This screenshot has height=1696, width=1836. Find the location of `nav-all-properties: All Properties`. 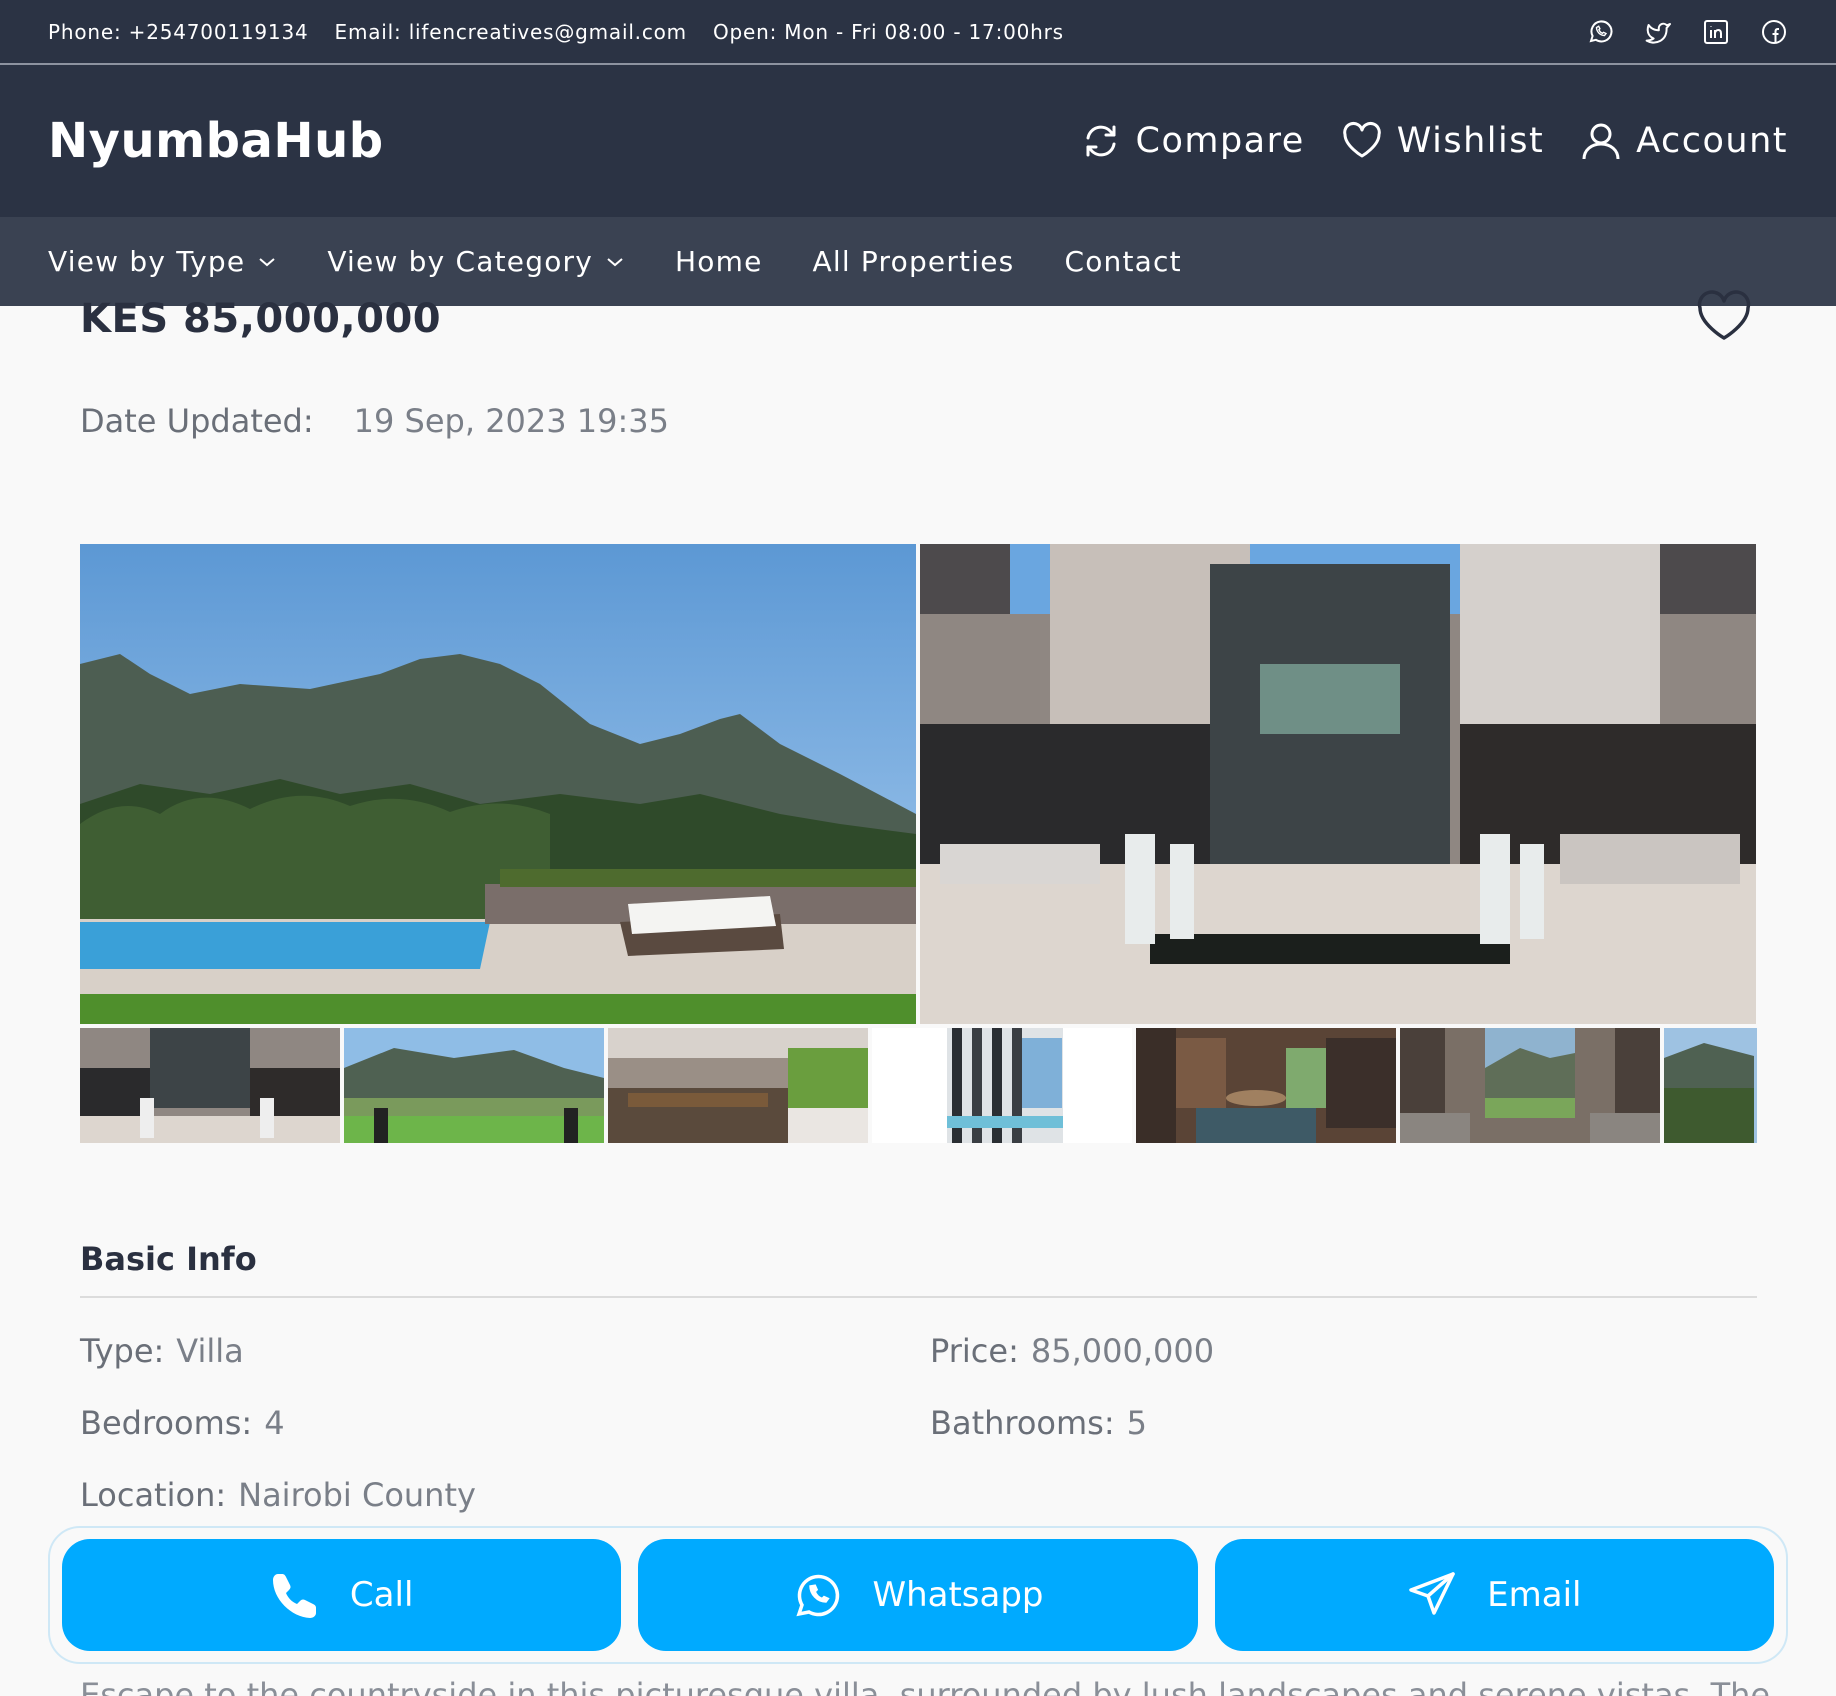

nav-all-properties: All Properties is located at coordinates (914, 261).